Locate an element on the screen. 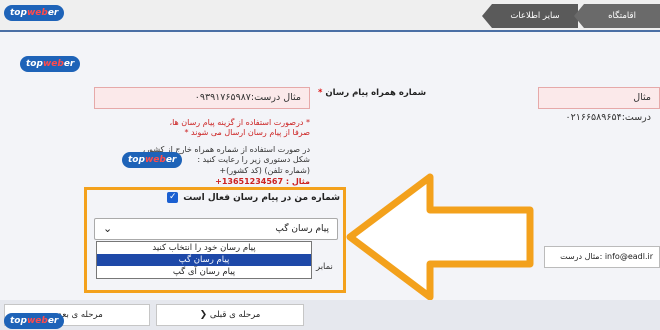 The width and height of the screenshot is (660, 330). hint-red-2: صرفا از پیام رسان ارسال می شوند * is located at coordinates (247, 132).